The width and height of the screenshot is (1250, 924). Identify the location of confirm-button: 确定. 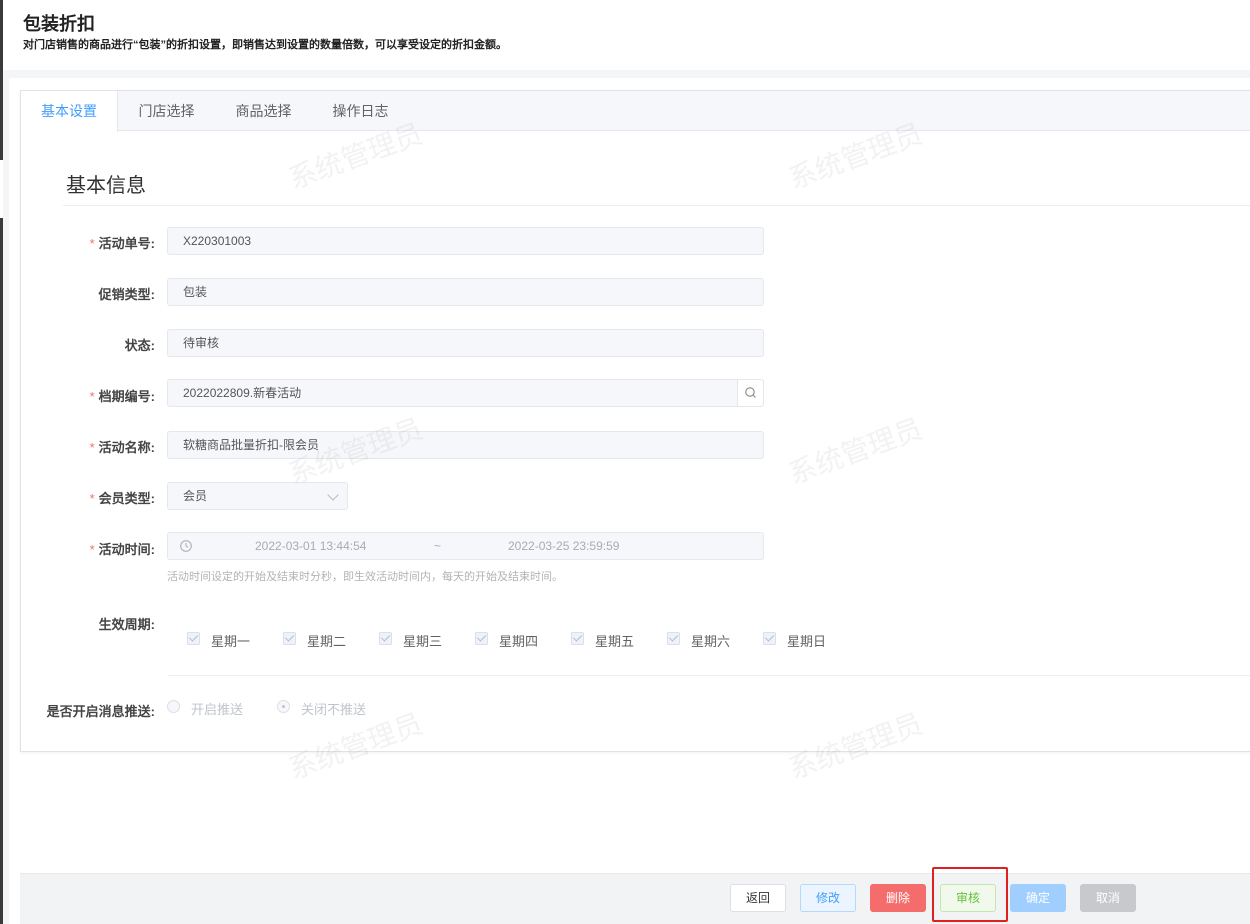
(1038, 898).